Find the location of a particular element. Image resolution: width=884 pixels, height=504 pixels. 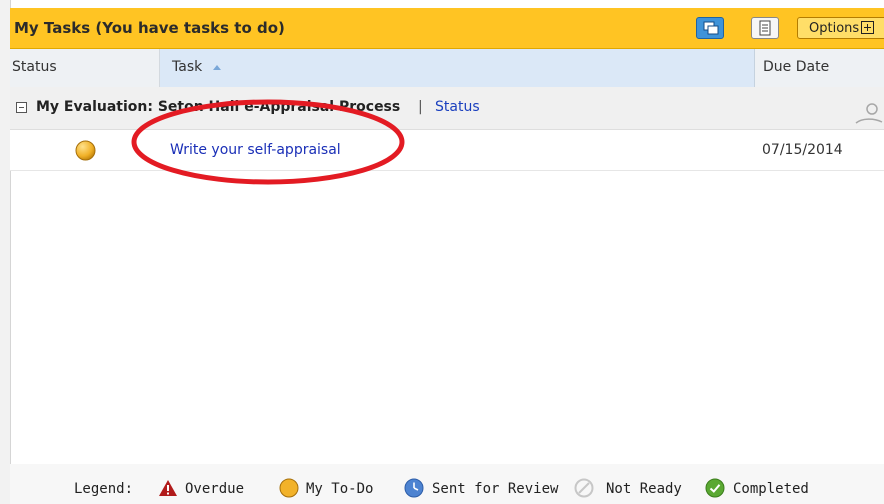

user-search-icon is located at coordinates (868, 112).